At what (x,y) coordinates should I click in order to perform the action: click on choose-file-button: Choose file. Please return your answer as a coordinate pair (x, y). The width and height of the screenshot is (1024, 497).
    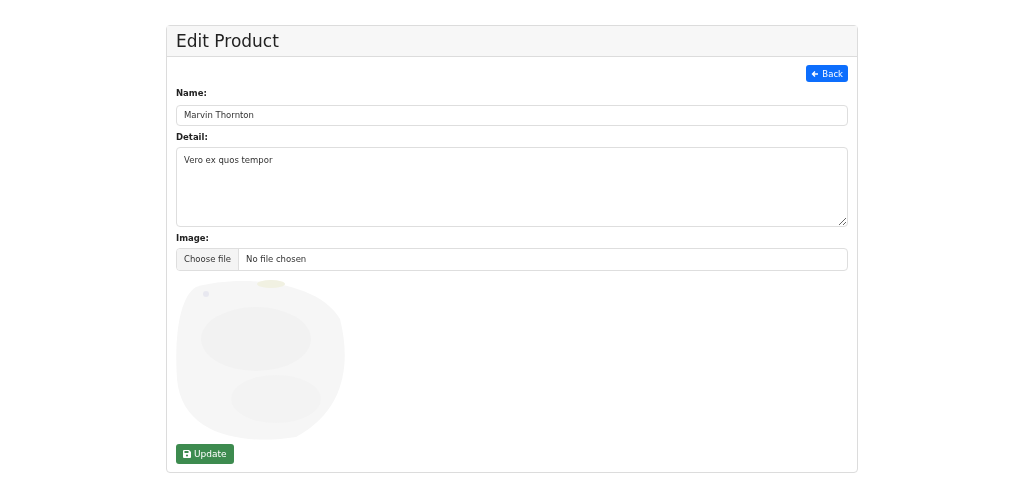
    Looking at the image, I should click on (208, 259).